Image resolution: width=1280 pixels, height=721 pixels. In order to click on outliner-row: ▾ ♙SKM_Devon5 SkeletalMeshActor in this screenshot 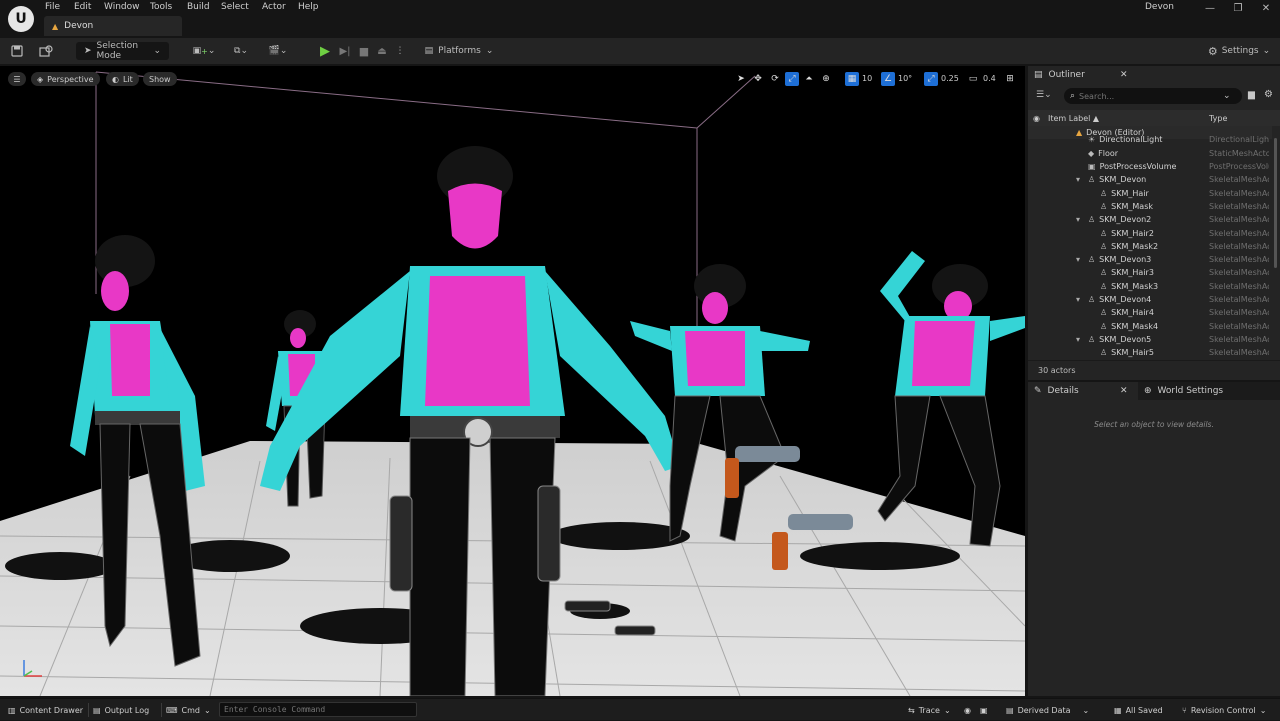, I will do `click(1150, 339)`.